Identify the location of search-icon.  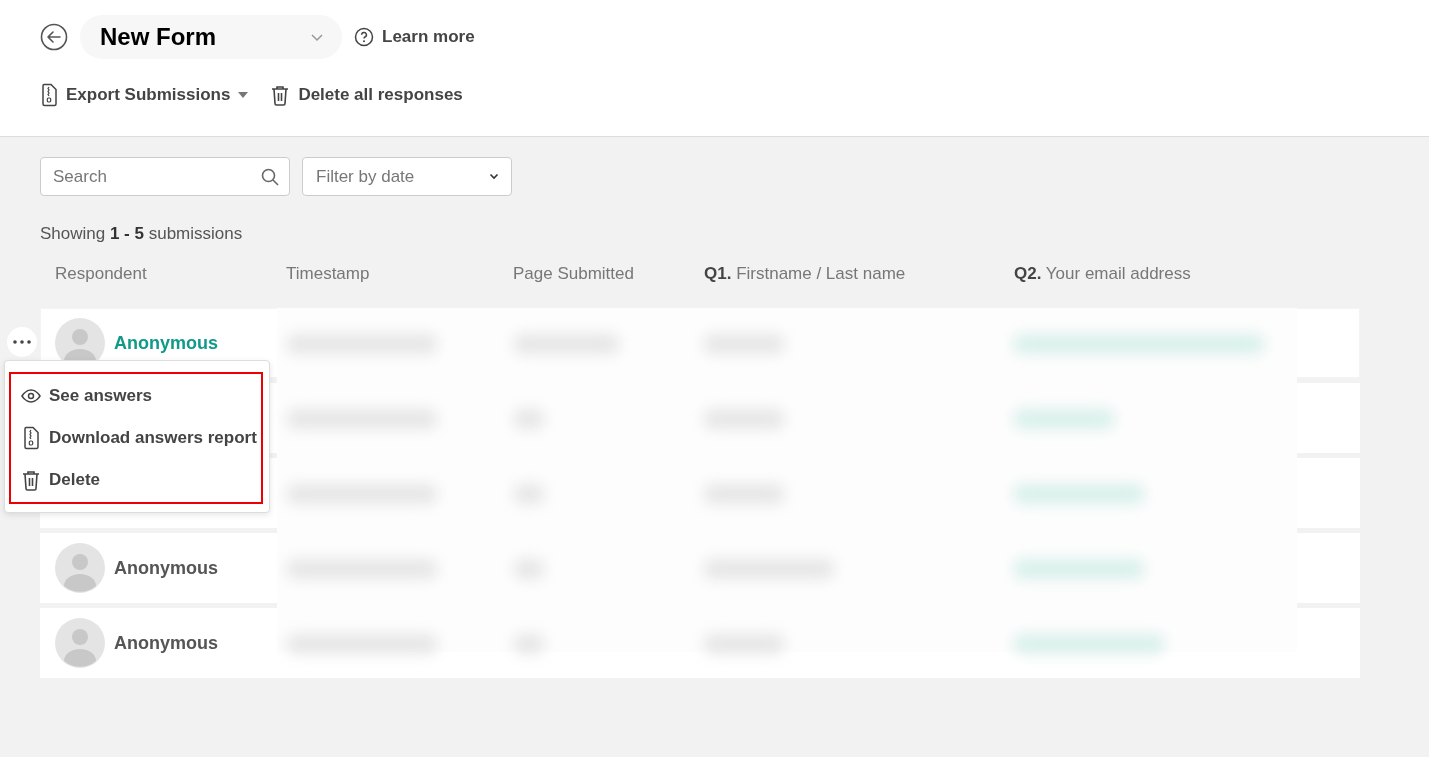
(270, 177).